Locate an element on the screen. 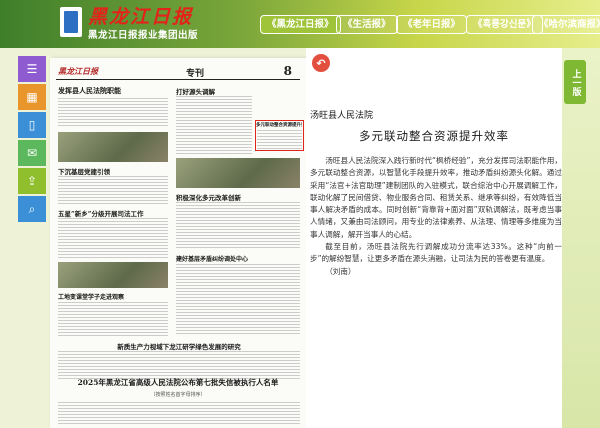 The width and height of the screenshot is (600, 428). masthead: 黑龙江日报 is located at coordinates (140, 15).